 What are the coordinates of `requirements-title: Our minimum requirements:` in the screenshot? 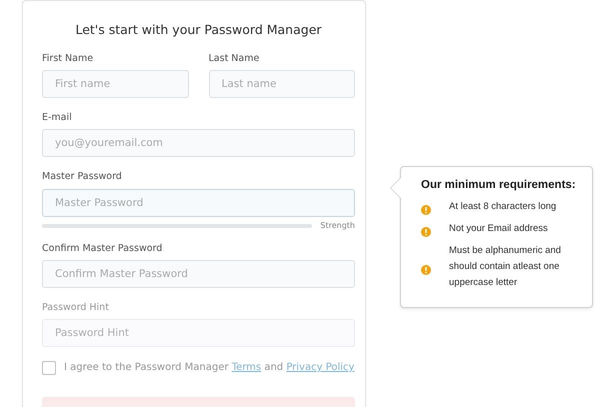 It's located at (499, 185).